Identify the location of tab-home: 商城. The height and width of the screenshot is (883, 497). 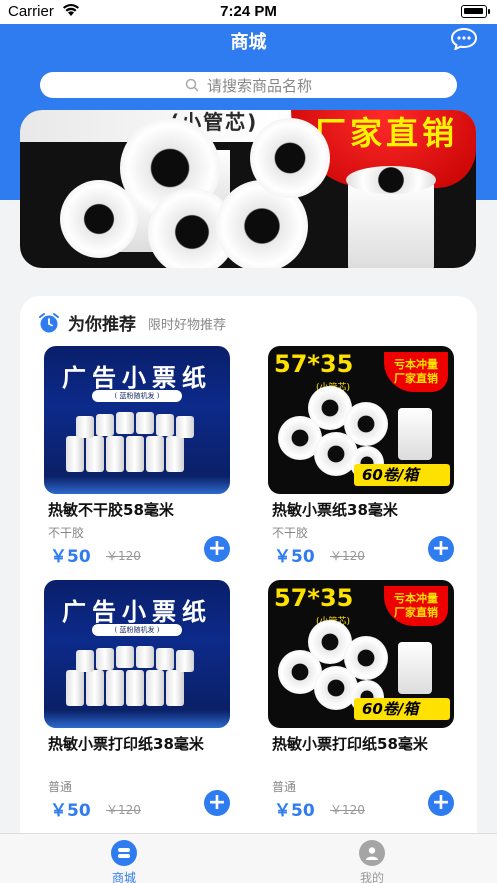
(124, 861).